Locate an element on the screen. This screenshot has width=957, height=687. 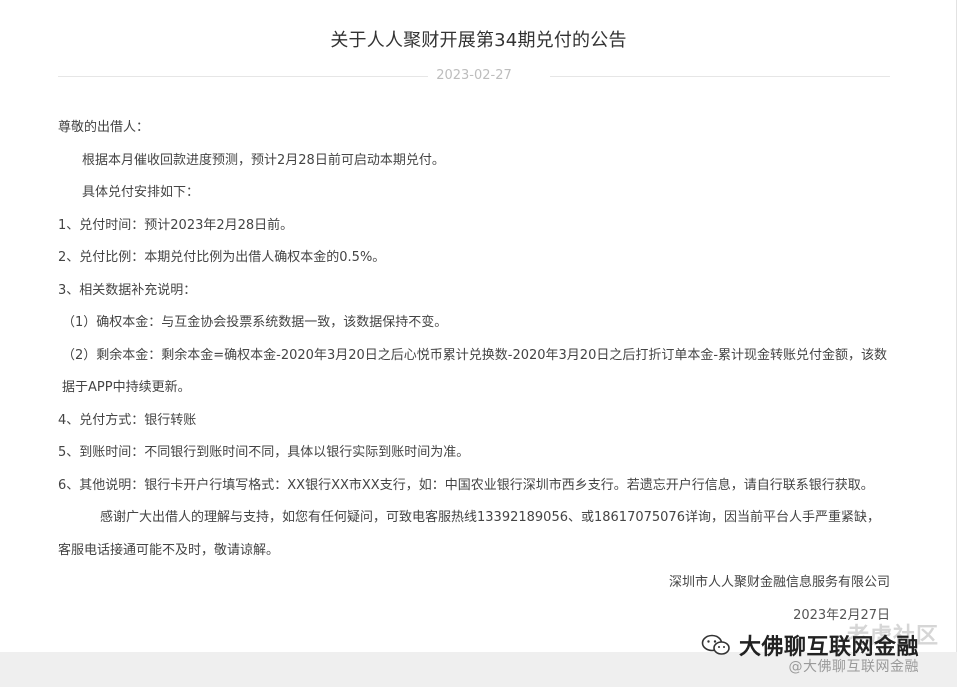
wechat-icon is located at coordinates (715, 644).